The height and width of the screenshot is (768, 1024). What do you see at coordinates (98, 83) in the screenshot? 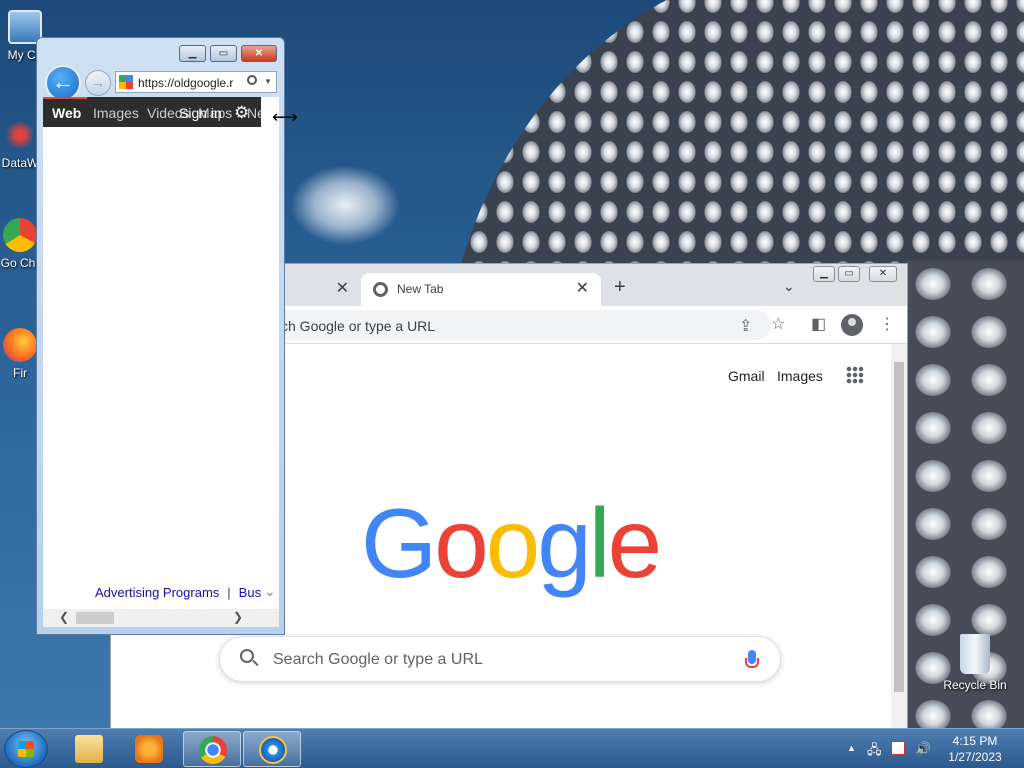
I see `forward-arrow-icon: →` at bounding box center [98, 83].